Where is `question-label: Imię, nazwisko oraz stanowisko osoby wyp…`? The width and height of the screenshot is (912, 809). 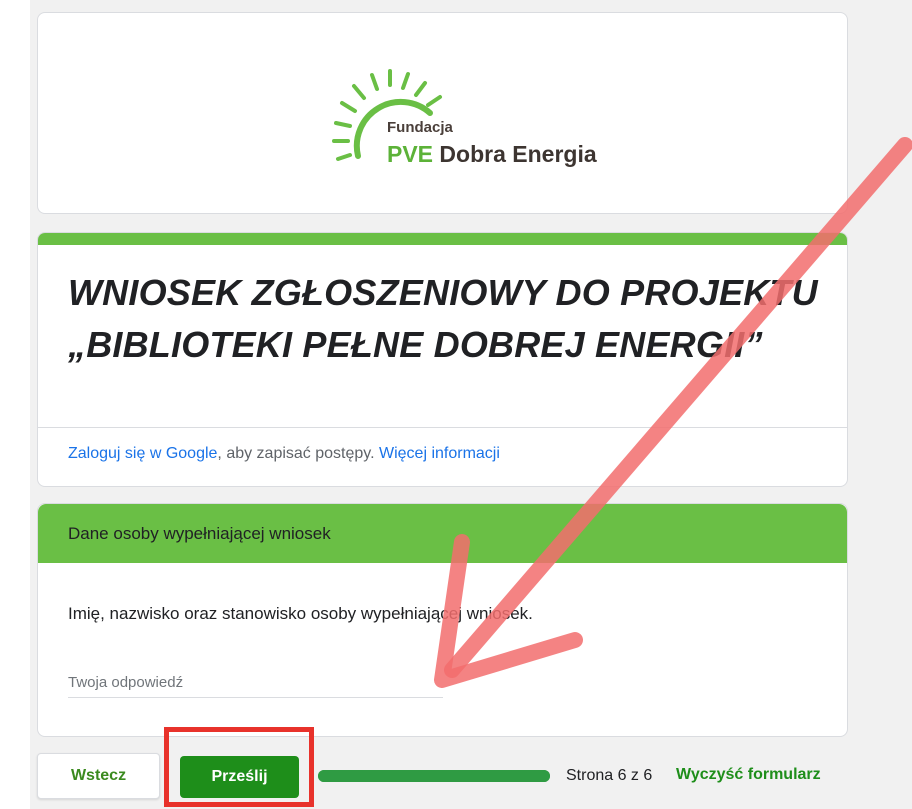
question-label: Imię, nazwisko oraz stanowisko osoby wyp… is located at coordinates (300, 613).